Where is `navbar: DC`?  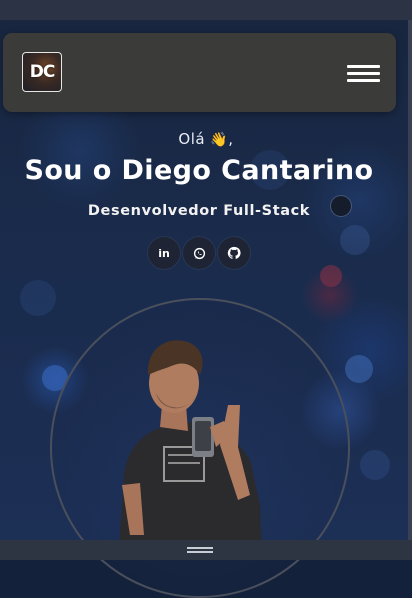 navbar: DC is located at coordinates (199, 72).